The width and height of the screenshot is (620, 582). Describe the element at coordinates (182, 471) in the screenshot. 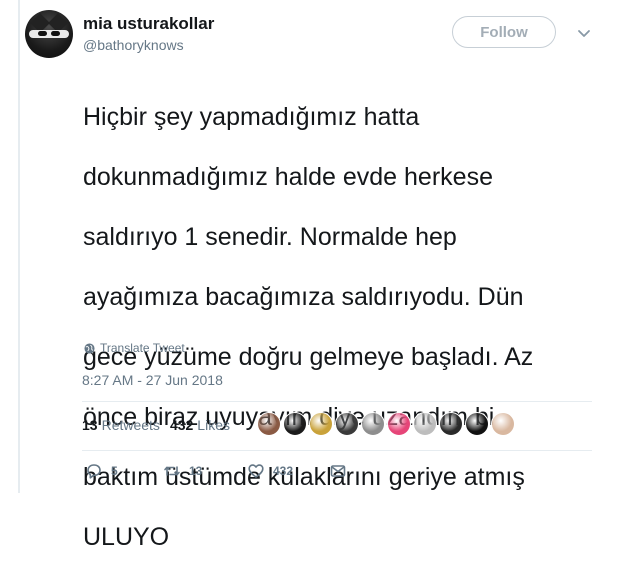

I see `retweet-button: 13` at that location.